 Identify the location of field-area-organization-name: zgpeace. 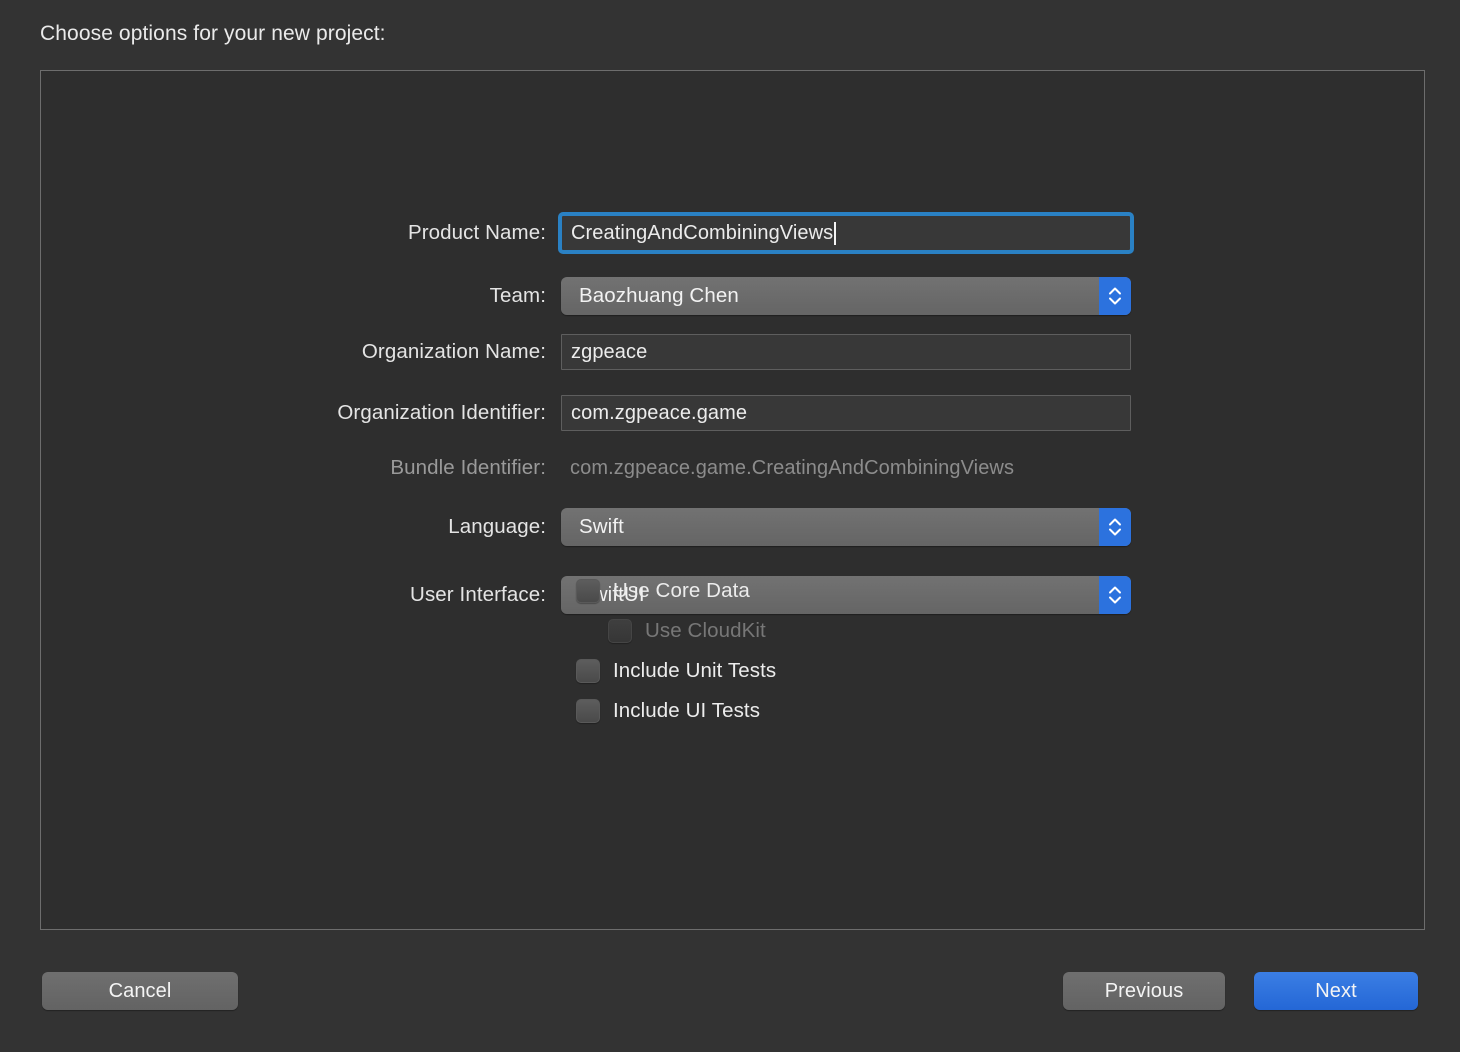
(849, 352).